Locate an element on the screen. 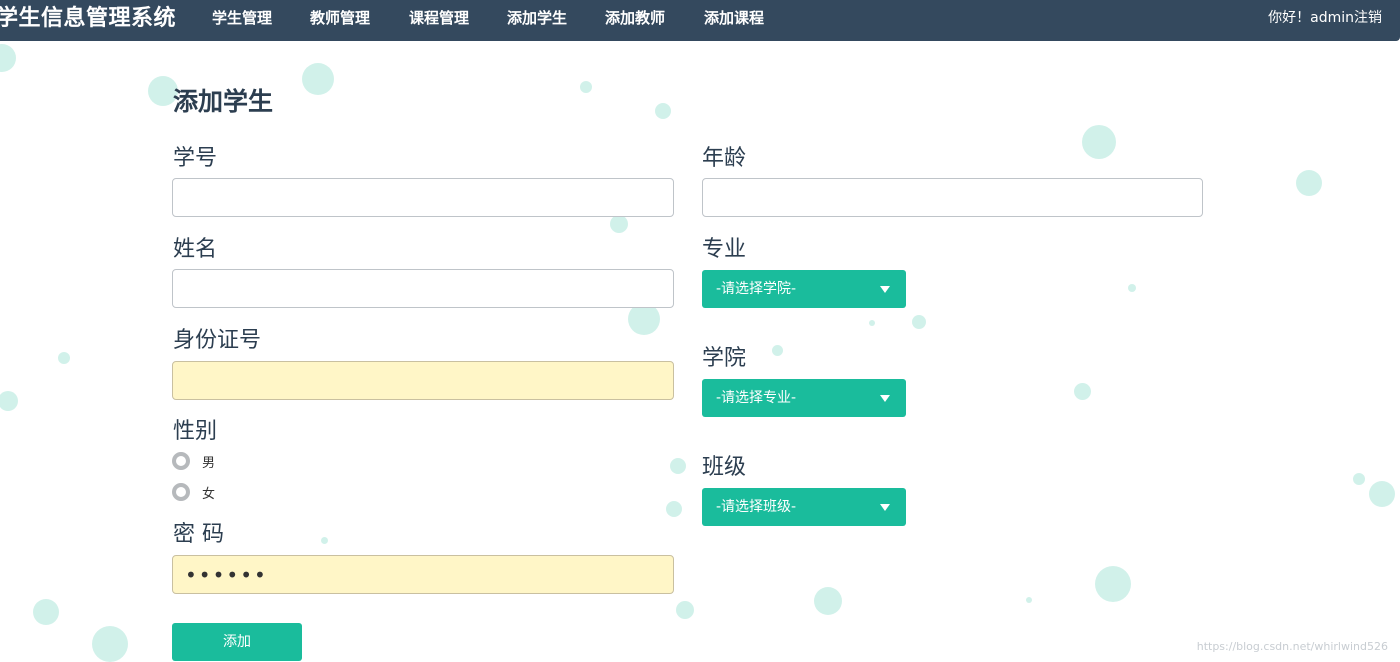  brand-title: 学生信息管理系统 is located at coordinates (88, 18).